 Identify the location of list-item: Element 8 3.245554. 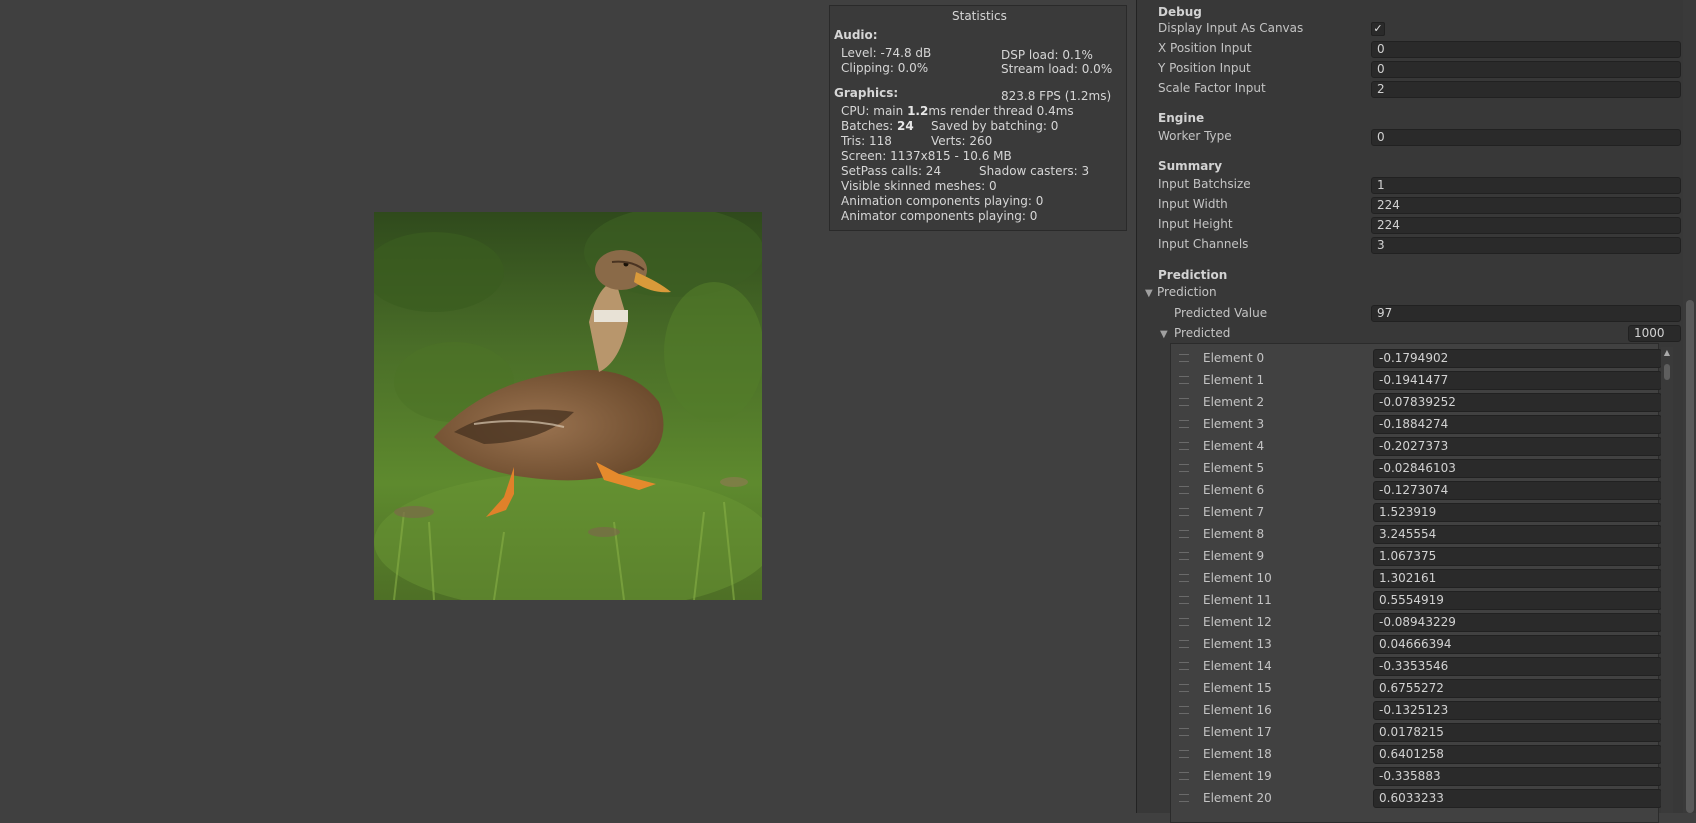
(1416, 535).